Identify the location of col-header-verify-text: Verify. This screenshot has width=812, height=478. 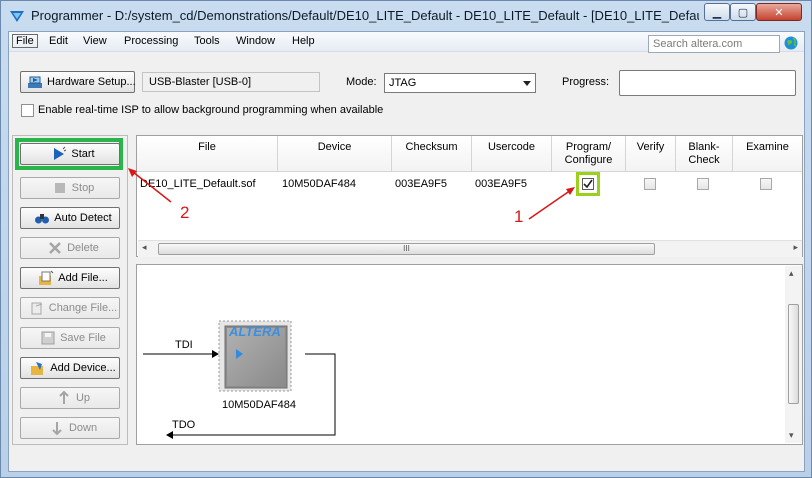
(650, 147).